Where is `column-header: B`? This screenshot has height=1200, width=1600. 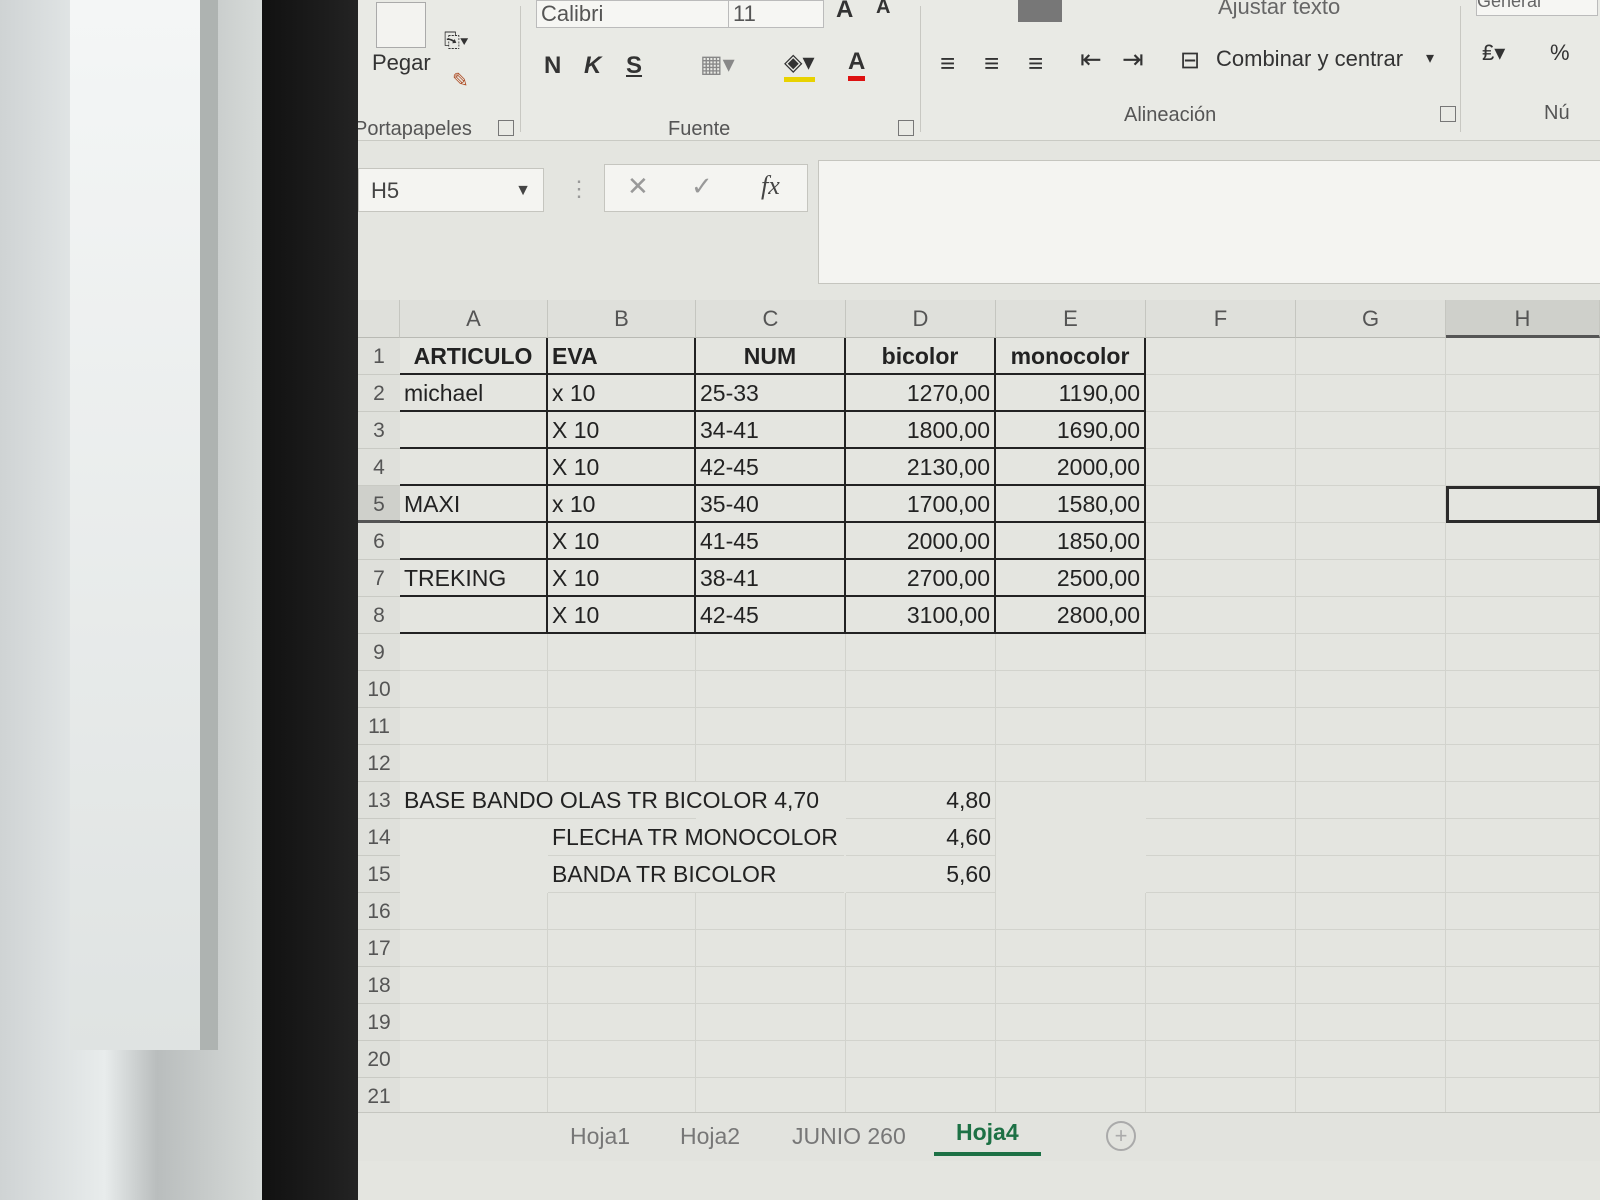 column-header: B is located at coordinates (622, 319).